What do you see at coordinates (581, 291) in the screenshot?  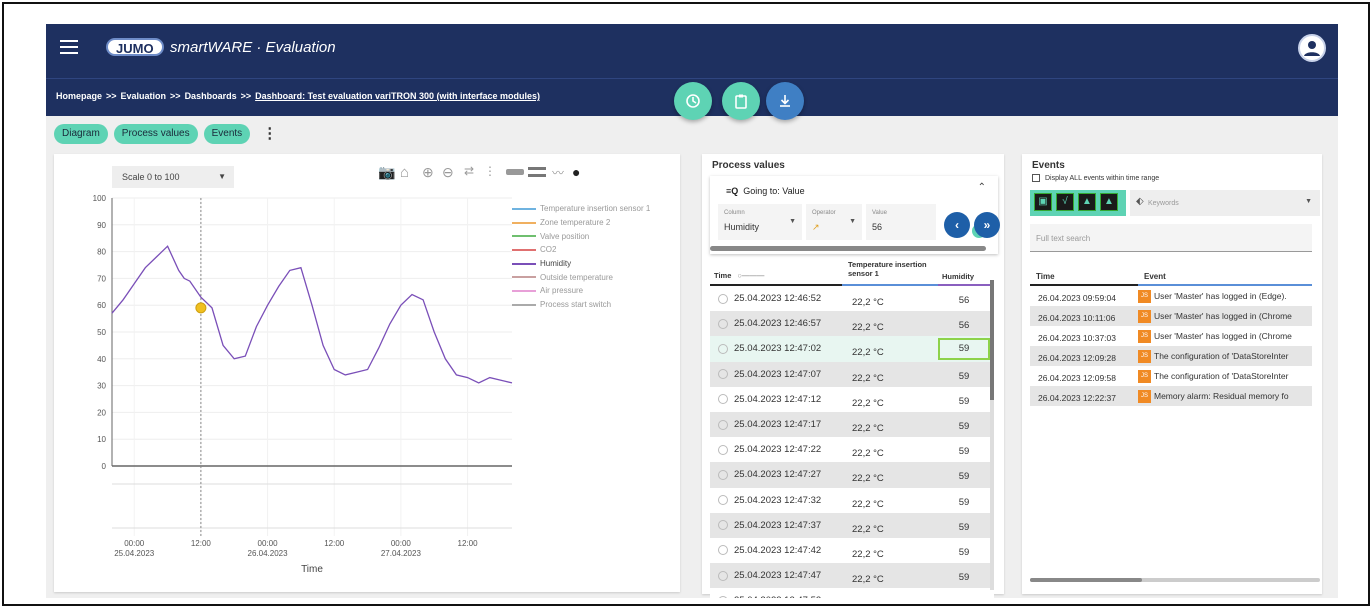 I see `legend-item: Air pressure` at bounding box center [581, 291].